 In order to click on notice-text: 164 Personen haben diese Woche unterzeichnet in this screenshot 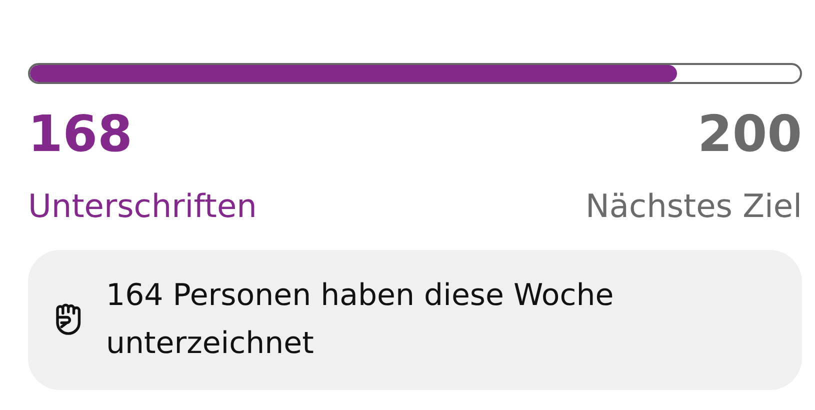, I will do `click(360, 320)`.